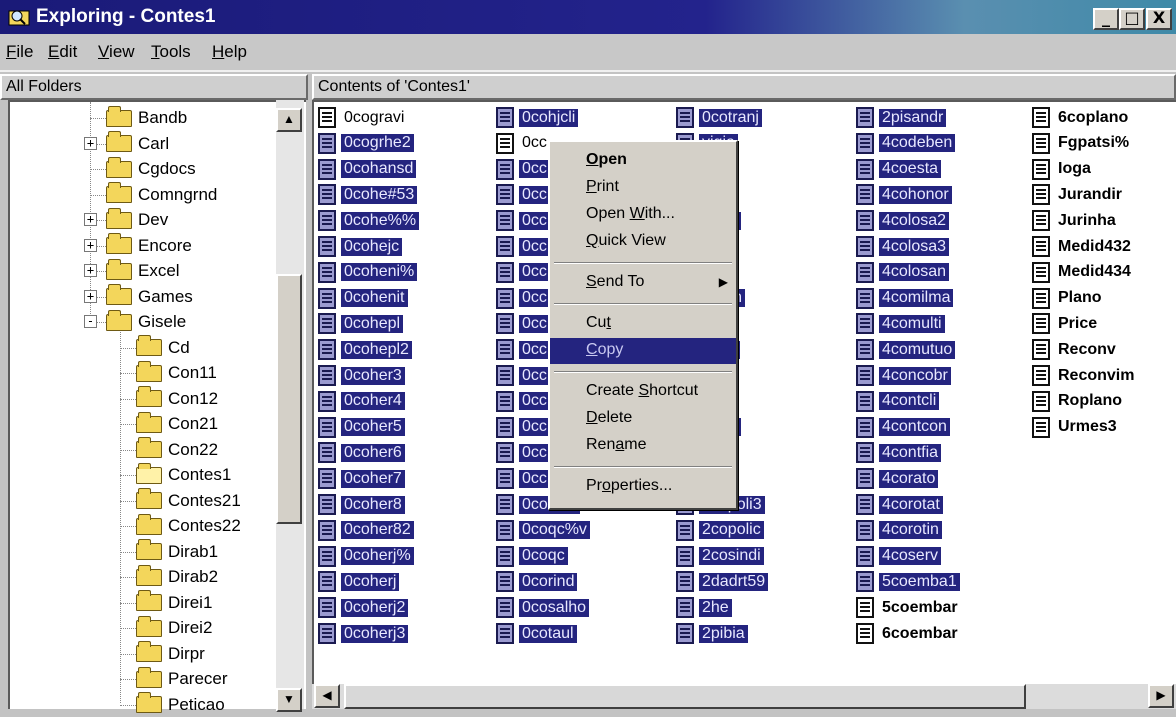 The width and height of the screenshot is (1176, 717). What do you see at coordinates (536, 633) in the screenshot?
I see `file-item: 0cotaul` at bounding box center [536, 633].